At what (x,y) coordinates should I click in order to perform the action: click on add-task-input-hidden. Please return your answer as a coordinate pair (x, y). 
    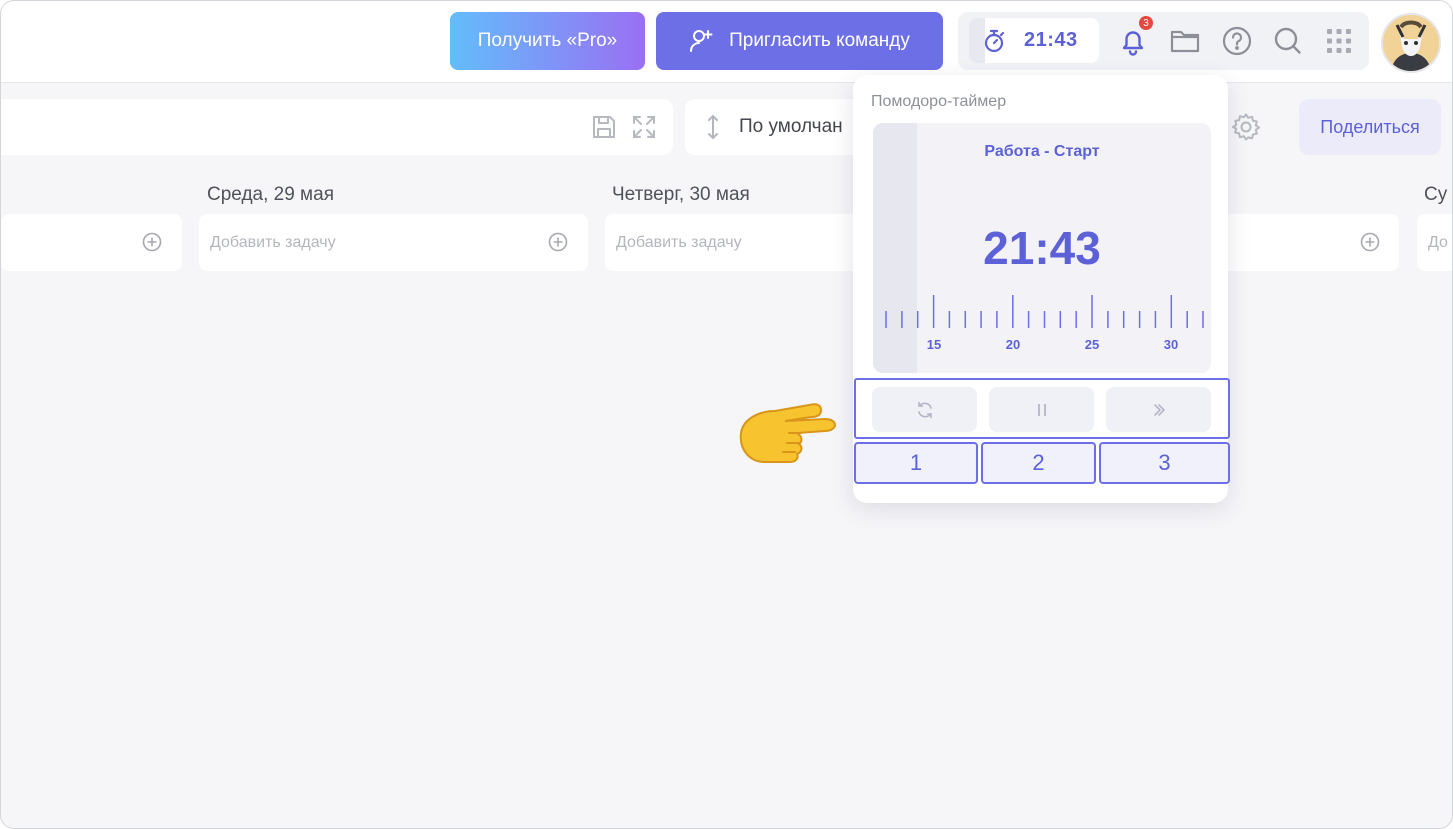
    Looking at the image, I should click on (1300, 242).